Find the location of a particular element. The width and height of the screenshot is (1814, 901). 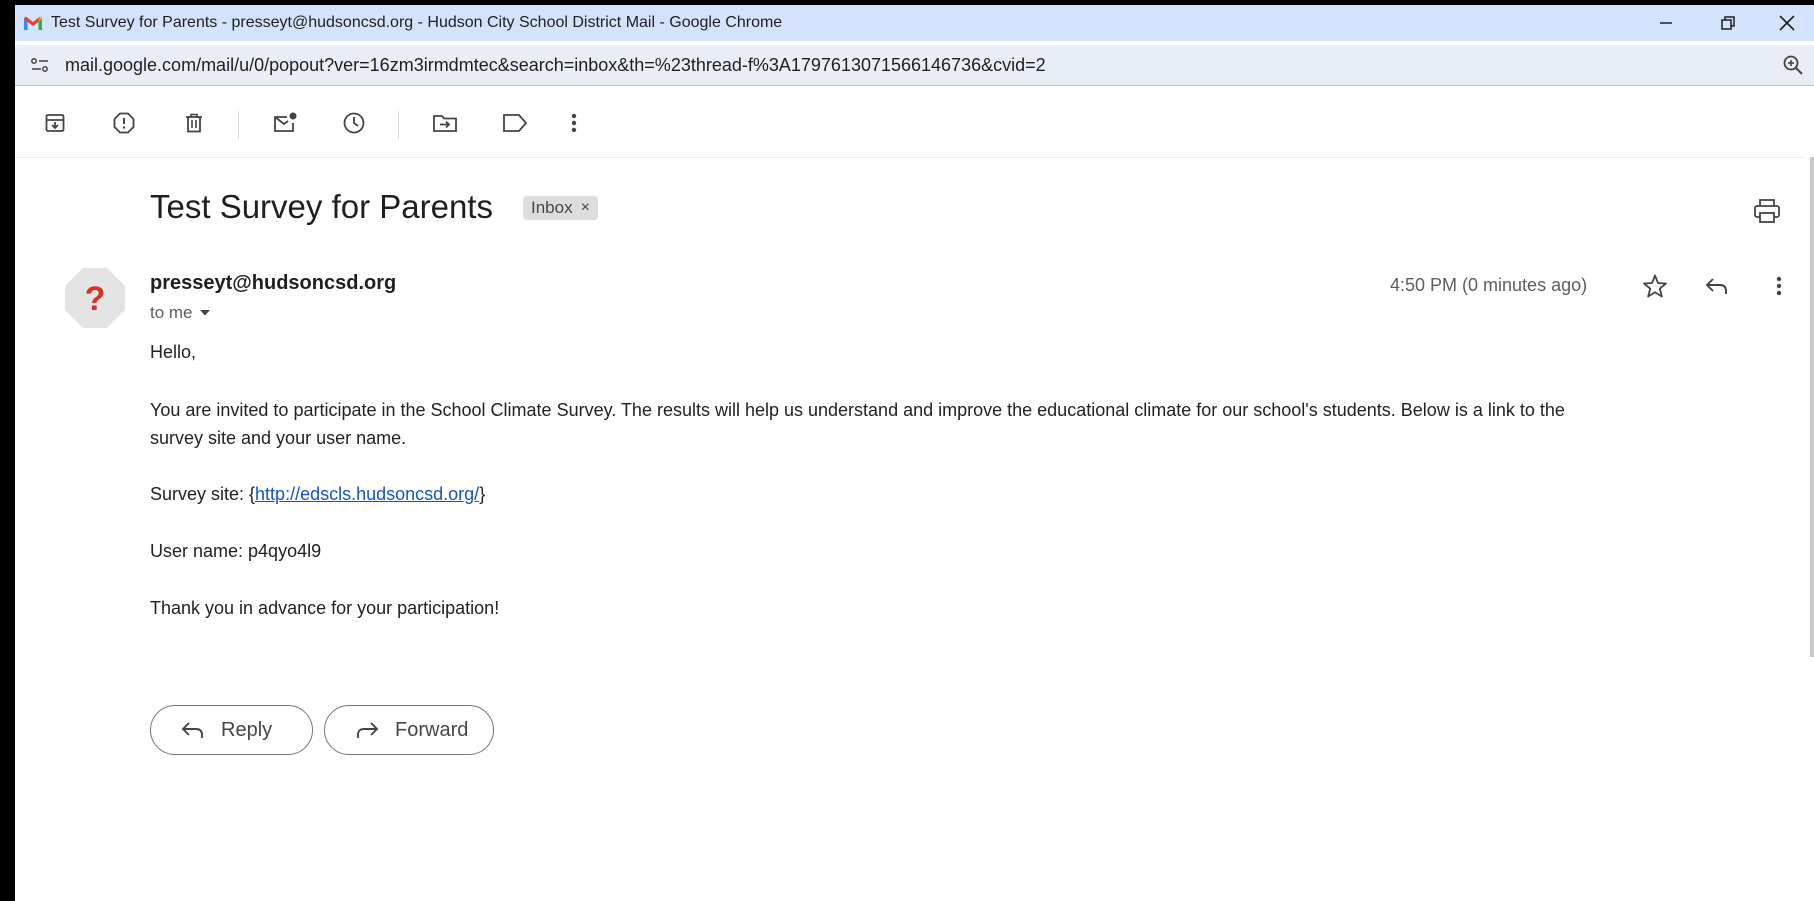

username-line: User name: p4qyo4l9 is located at coordinates (236, 551).